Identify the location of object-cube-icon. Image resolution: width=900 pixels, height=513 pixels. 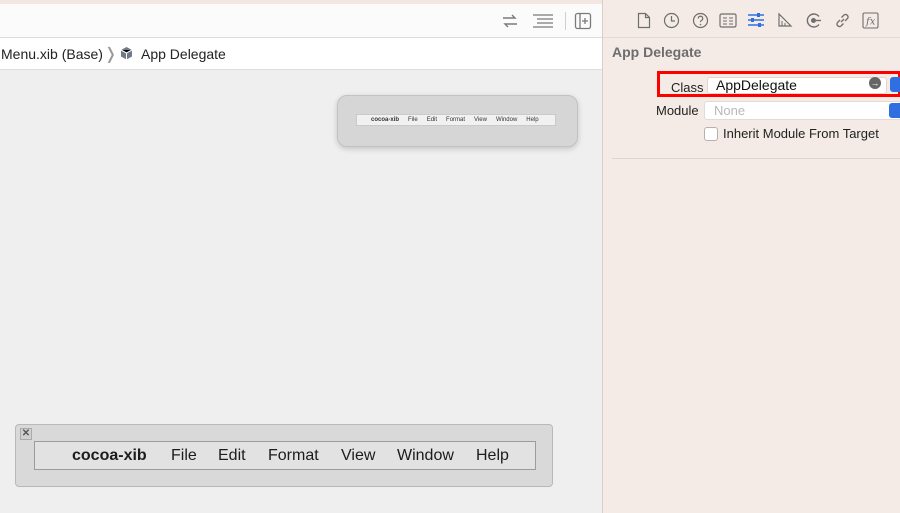
(126, 55).